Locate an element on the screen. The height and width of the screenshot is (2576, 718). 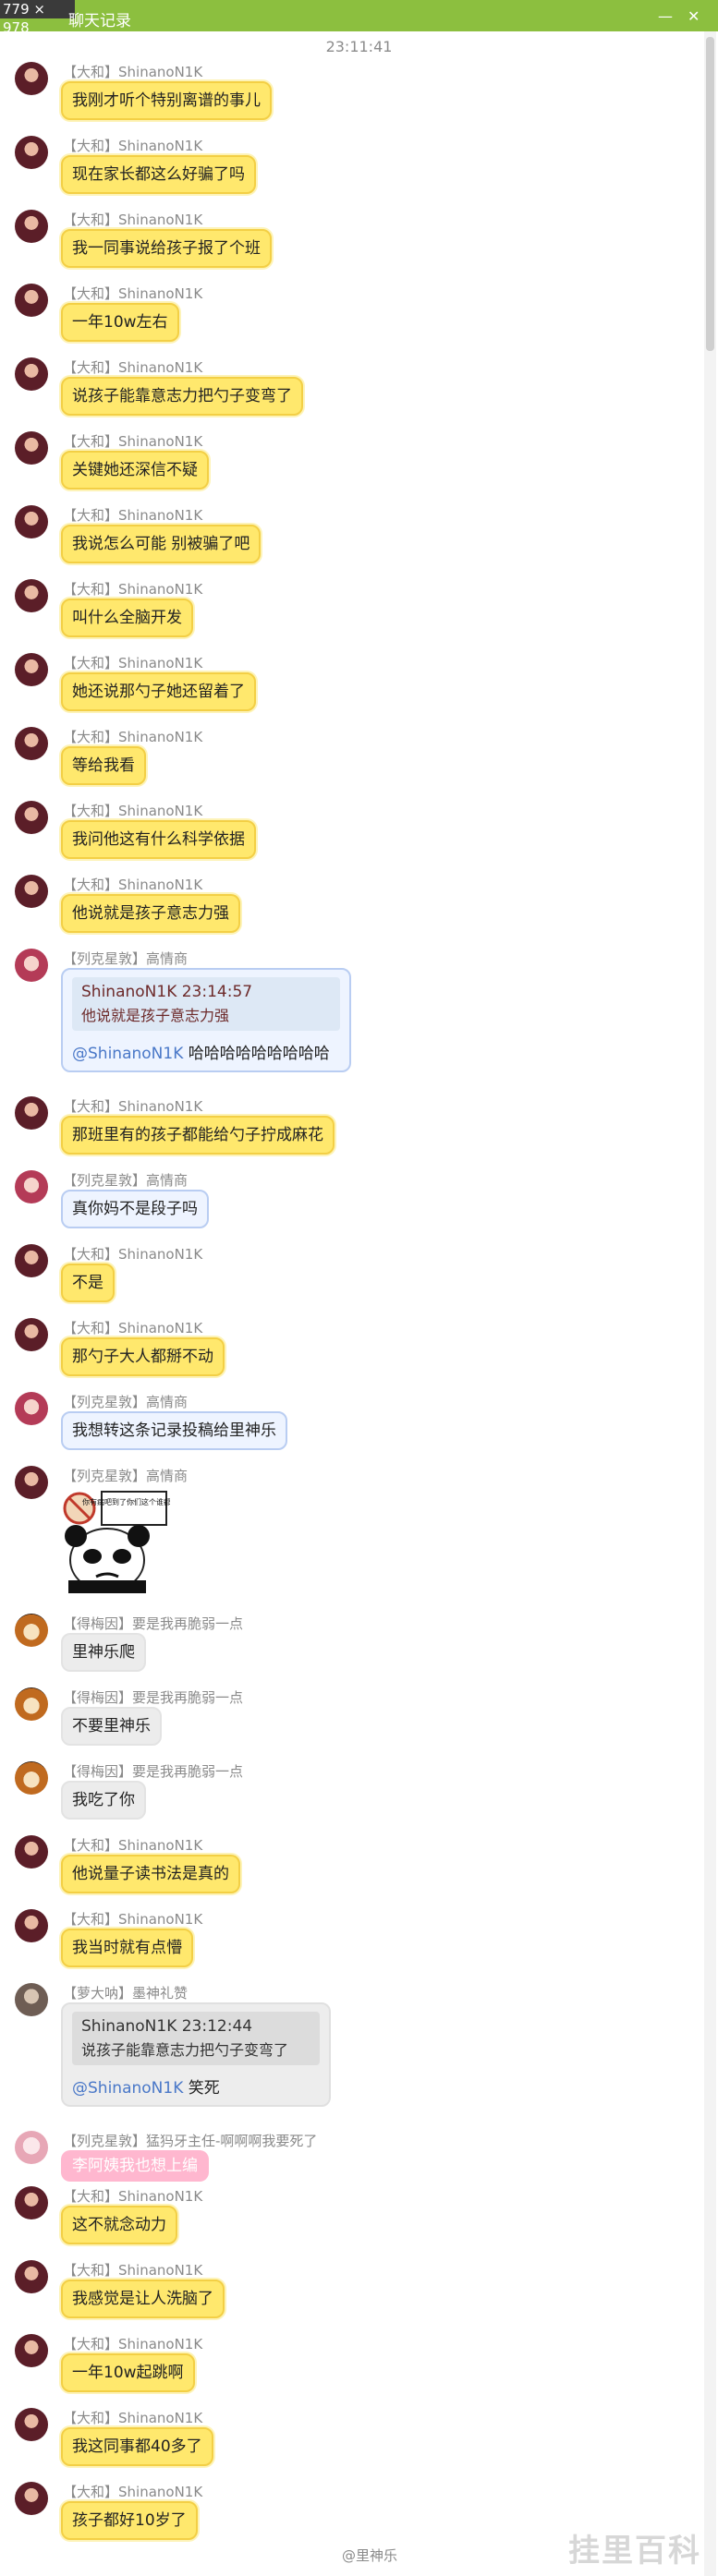
quoted-message: ShinanoN1K 23:12:44 说孩子能靠意志力把勺子变弯了 is located at coordinates (196, 2038).